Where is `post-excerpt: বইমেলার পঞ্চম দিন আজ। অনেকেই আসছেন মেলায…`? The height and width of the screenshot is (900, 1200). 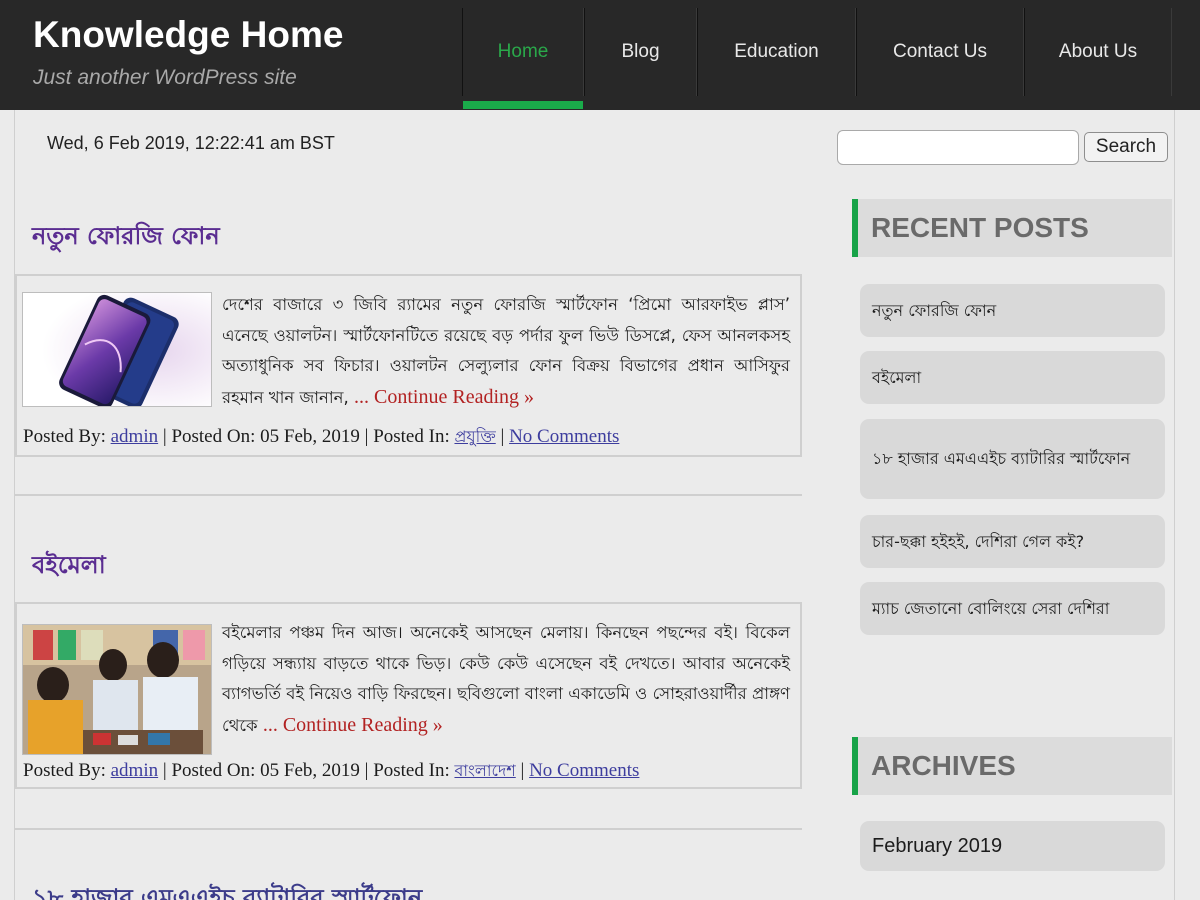 post-excerpt: বইমেলার পঞ্চম দিন আজ। অনেকেই আসছেন মেলায… is located at coordinates (506, 679).